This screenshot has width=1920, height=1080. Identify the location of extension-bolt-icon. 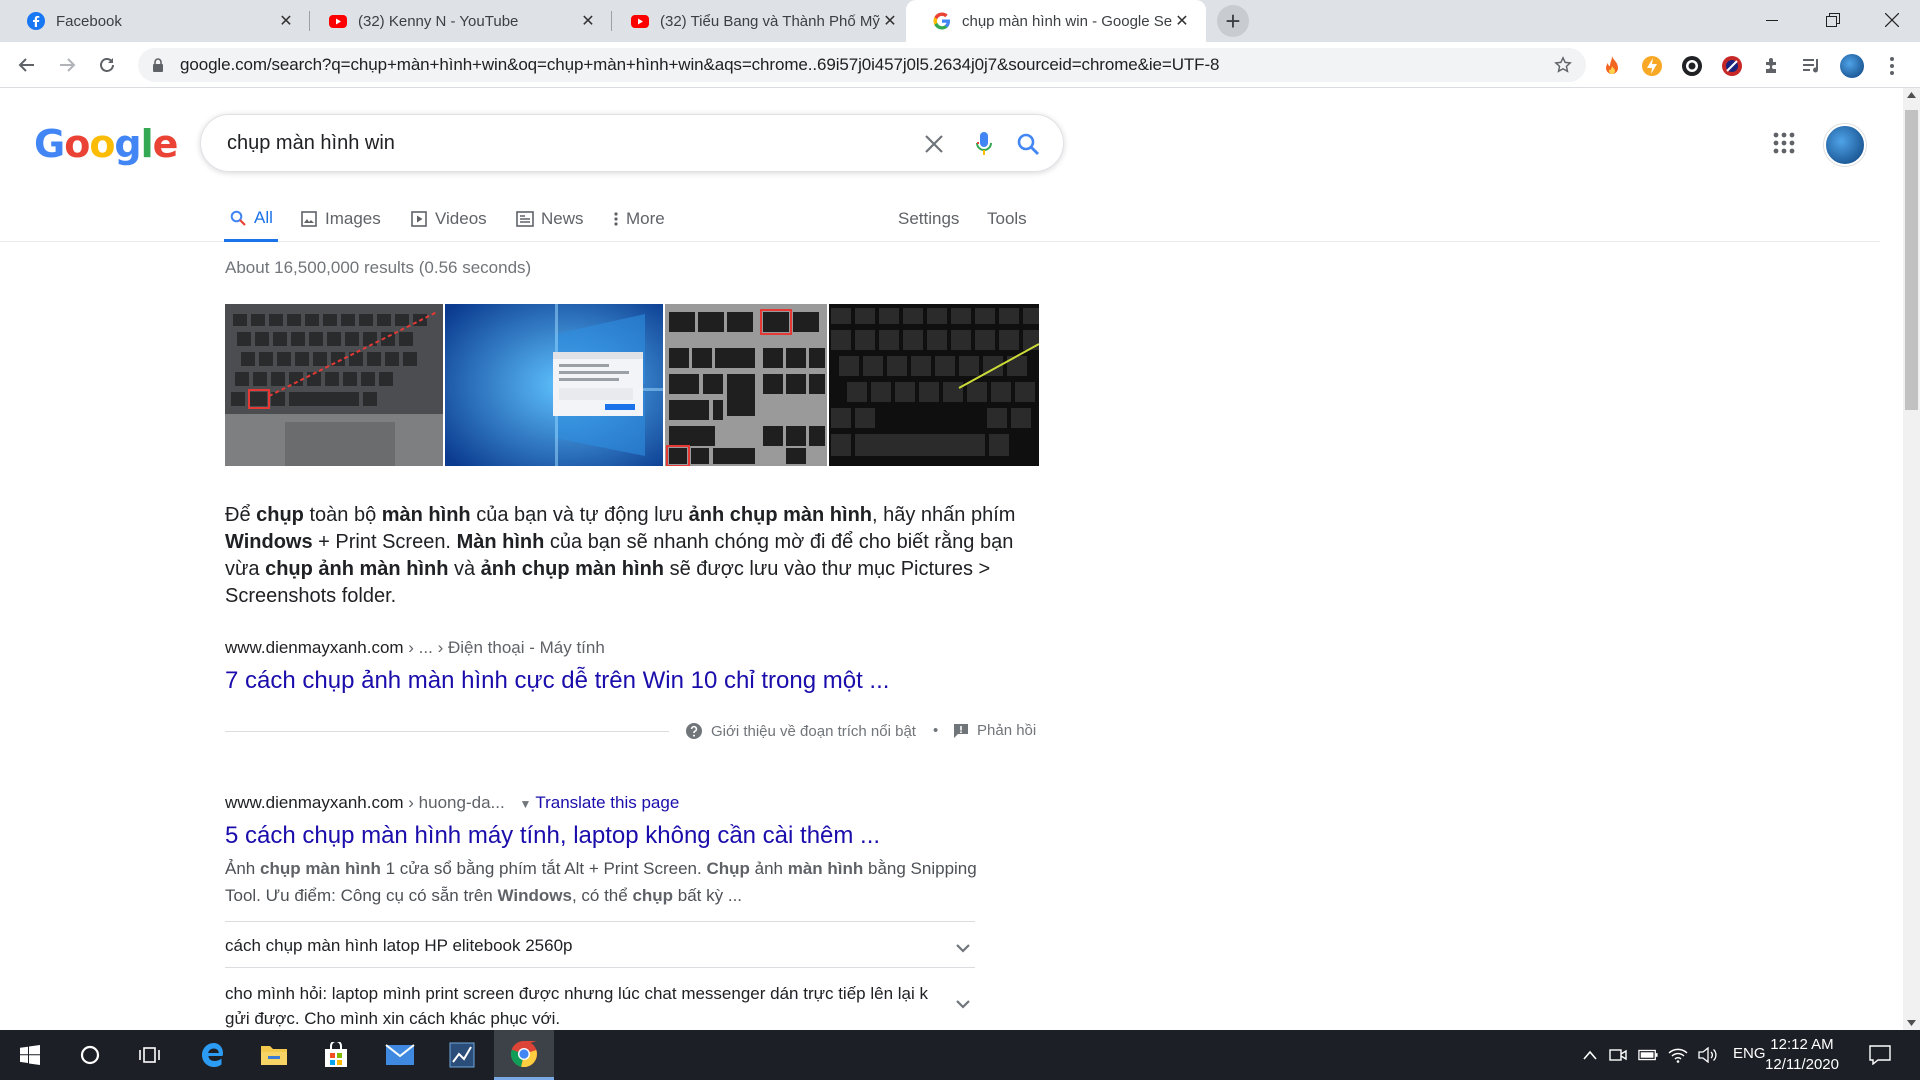
(1652, 66).